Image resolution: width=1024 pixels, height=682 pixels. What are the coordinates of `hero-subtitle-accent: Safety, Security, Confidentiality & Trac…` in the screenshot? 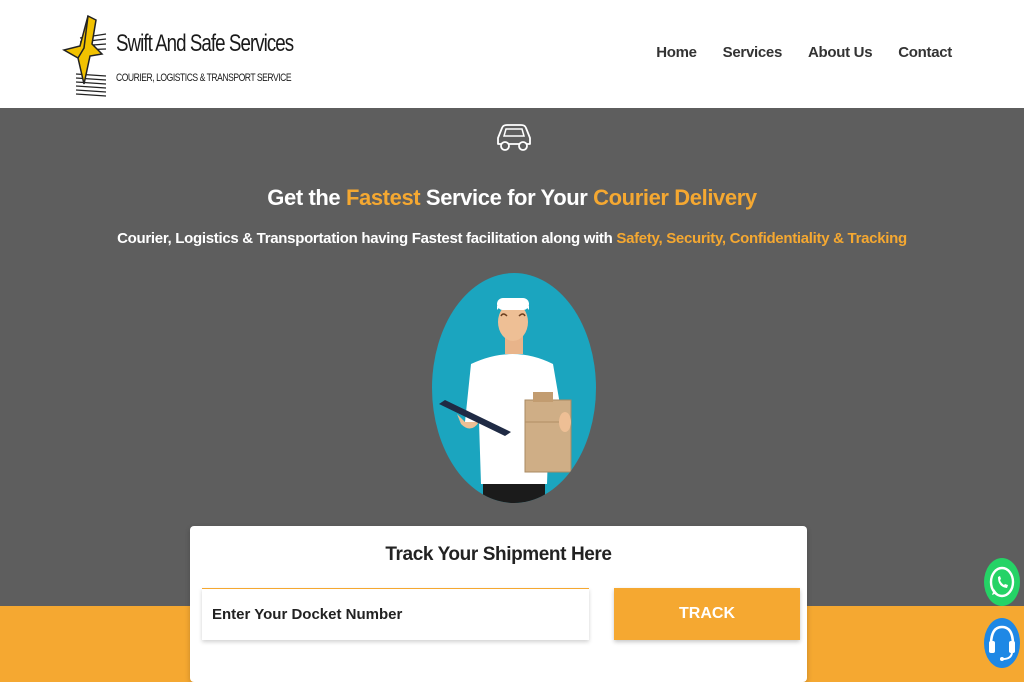 It's located at (761, 238).